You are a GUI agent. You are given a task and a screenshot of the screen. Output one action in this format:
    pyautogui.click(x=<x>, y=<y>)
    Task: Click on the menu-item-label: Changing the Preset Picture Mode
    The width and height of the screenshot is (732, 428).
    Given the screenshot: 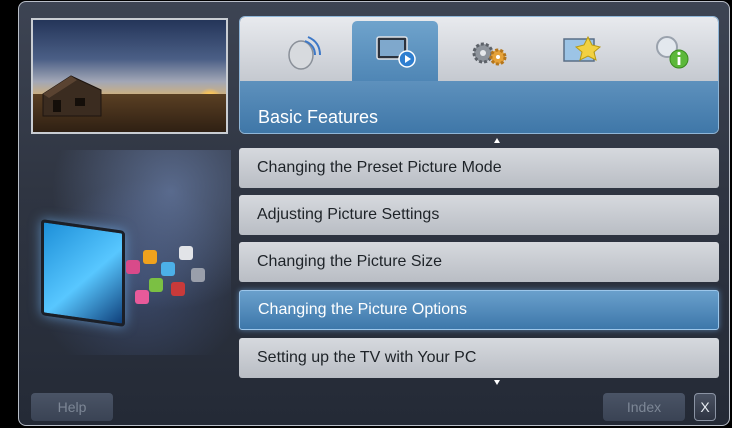 What is the action you would take?
    pyautogui.click(x=379, y=167)
    